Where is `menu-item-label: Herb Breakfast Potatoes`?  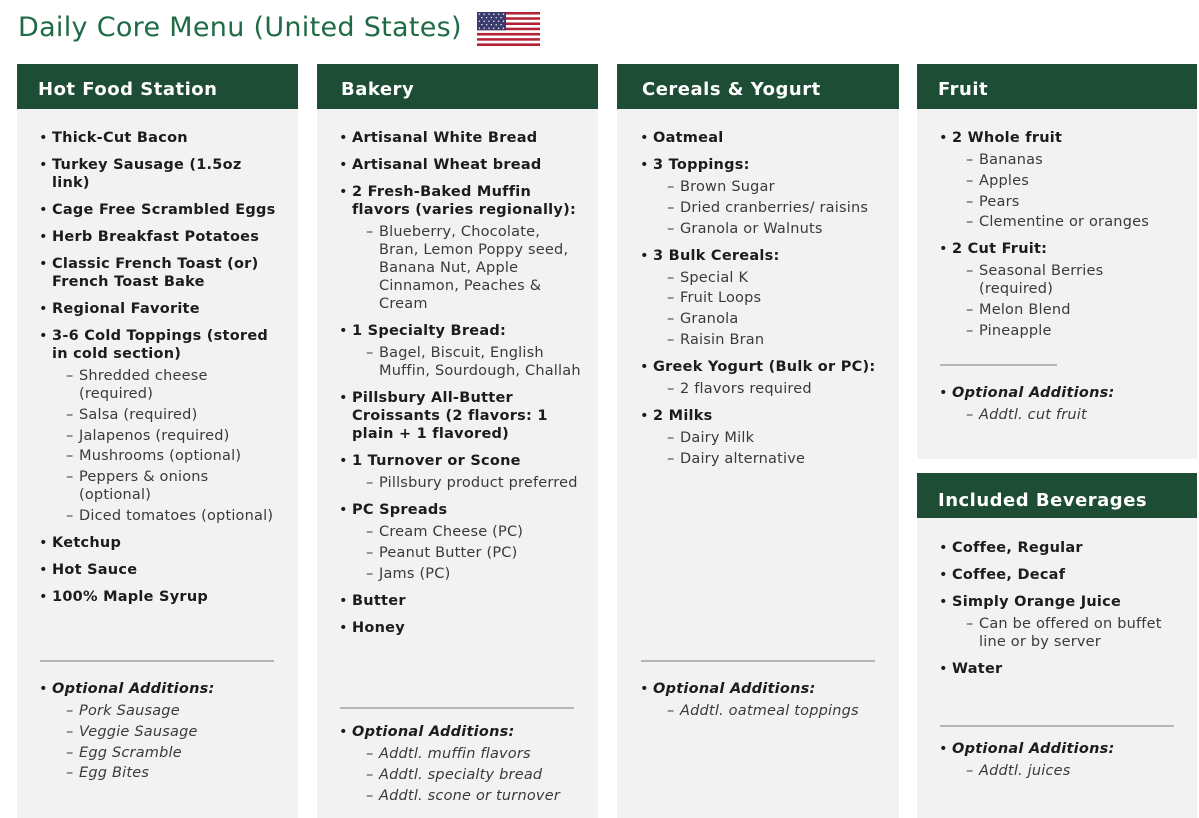 menu-item-label: Herb Breakfast Potatoes is located at coordinates (156, 237).